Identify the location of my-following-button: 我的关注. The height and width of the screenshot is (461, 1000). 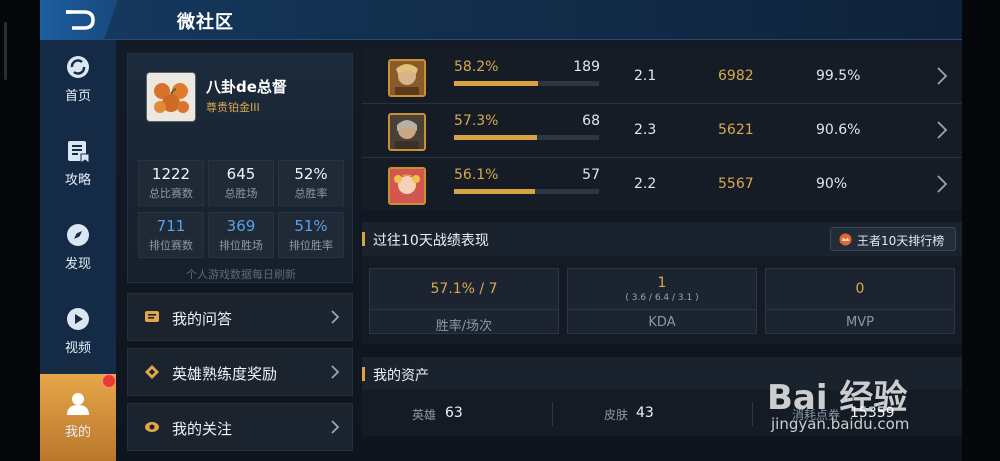
(240, 427).